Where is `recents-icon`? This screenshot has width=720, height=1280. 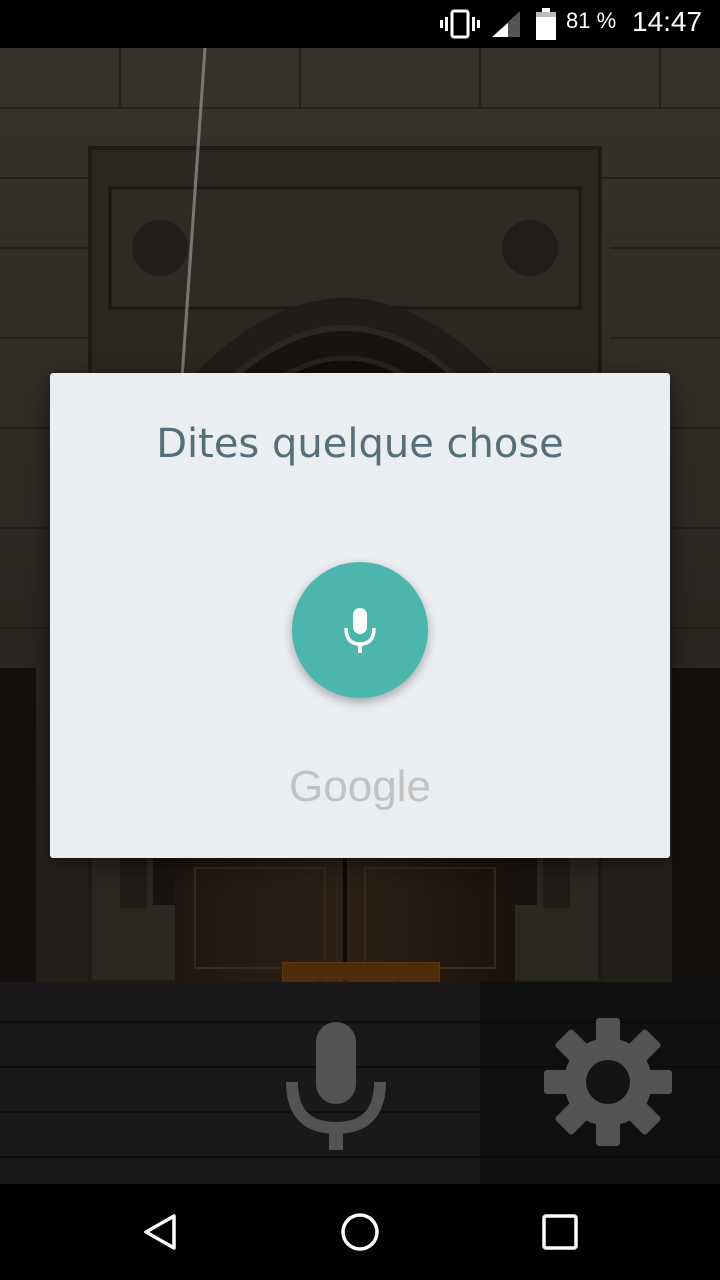
recents-icon is located at coordinates (560, 1232).